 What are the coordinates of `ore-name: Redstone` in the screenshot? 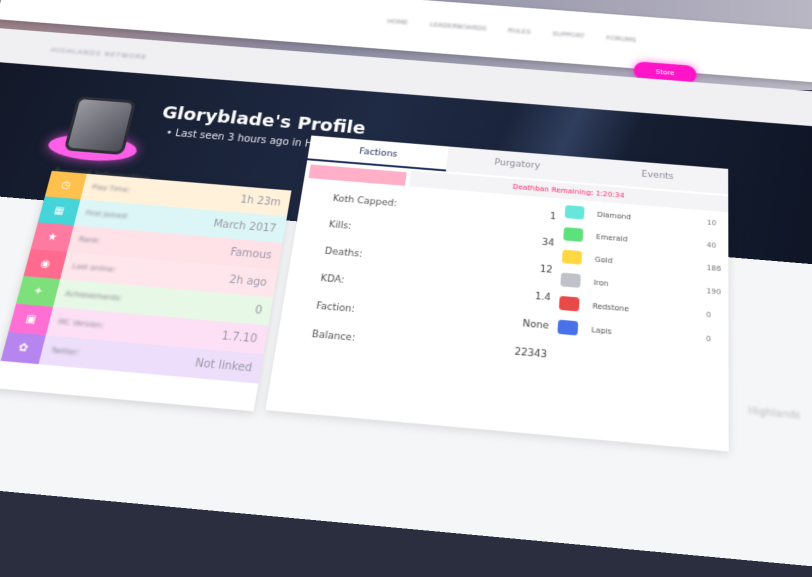 It's located at (611, 307).